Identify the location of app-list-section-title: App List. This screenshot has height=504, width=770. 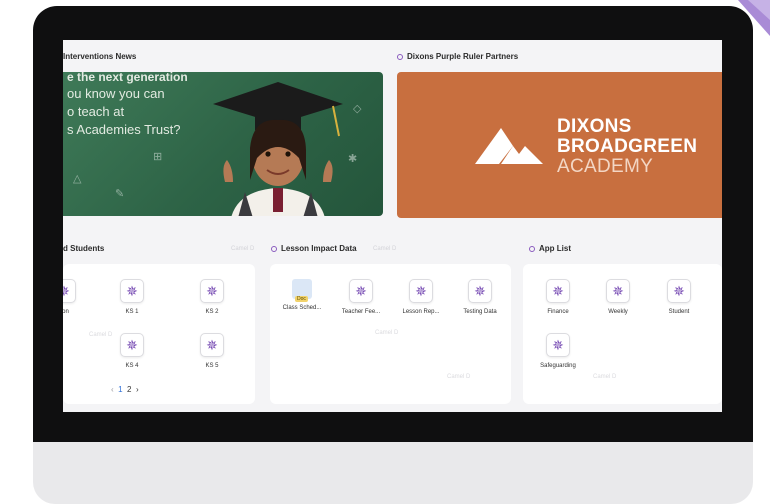
(550, 248).